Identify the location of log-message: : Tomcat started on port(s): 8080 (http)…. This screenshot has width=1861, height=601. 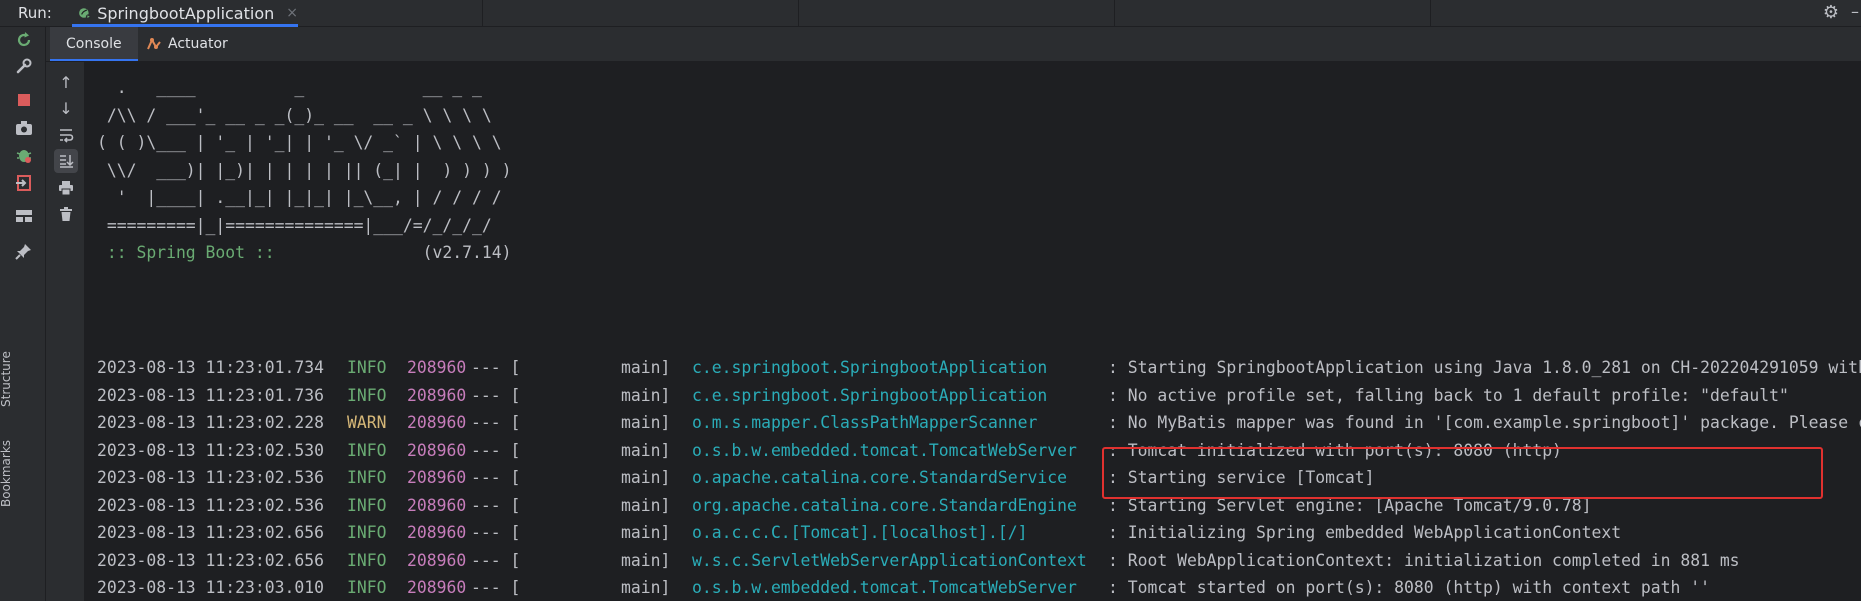
(1409, 587).